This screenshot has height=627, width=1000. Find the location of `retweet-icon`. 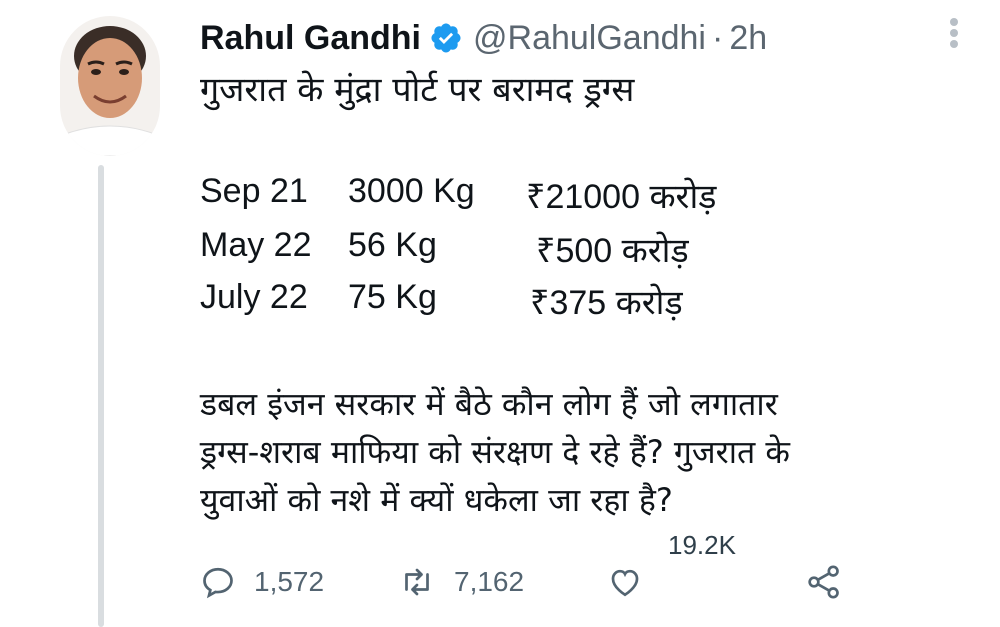

retweet-icon is located at coordinates (417, 582).